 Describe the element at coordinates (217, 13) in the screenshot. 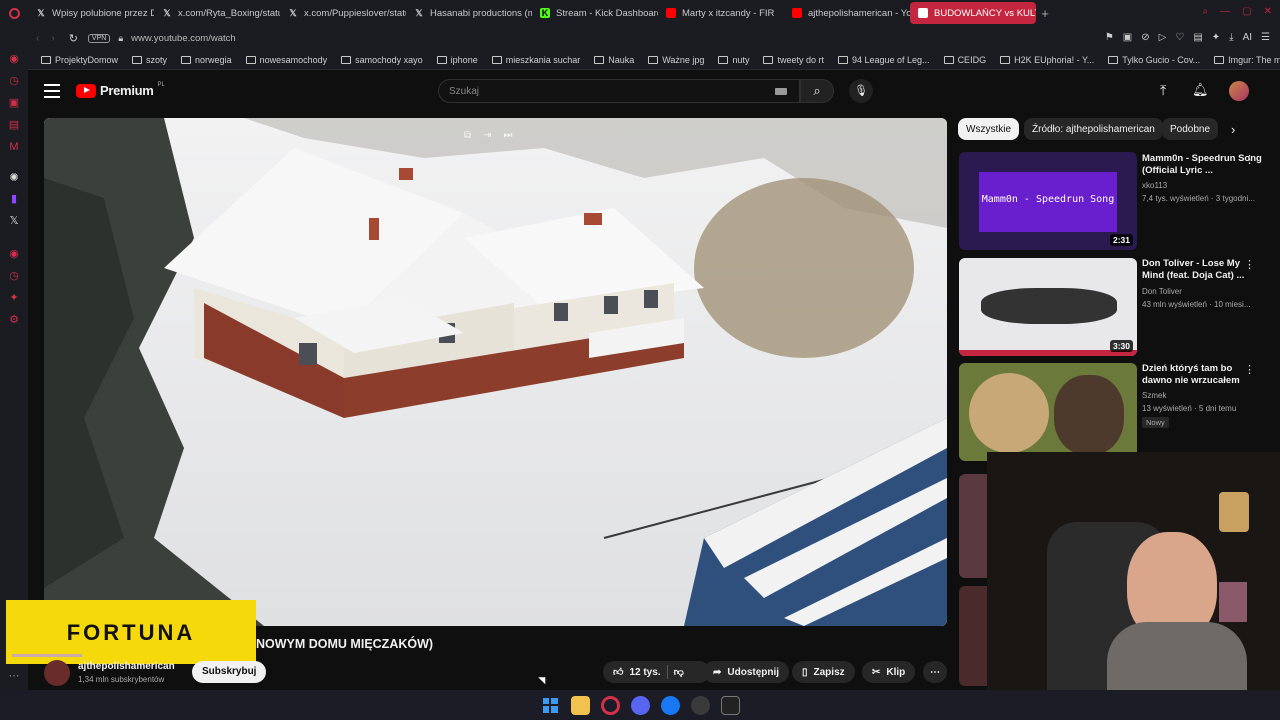

I see `tab-1: 𝕏x.com/Ryta_Boxing/status` at that location.